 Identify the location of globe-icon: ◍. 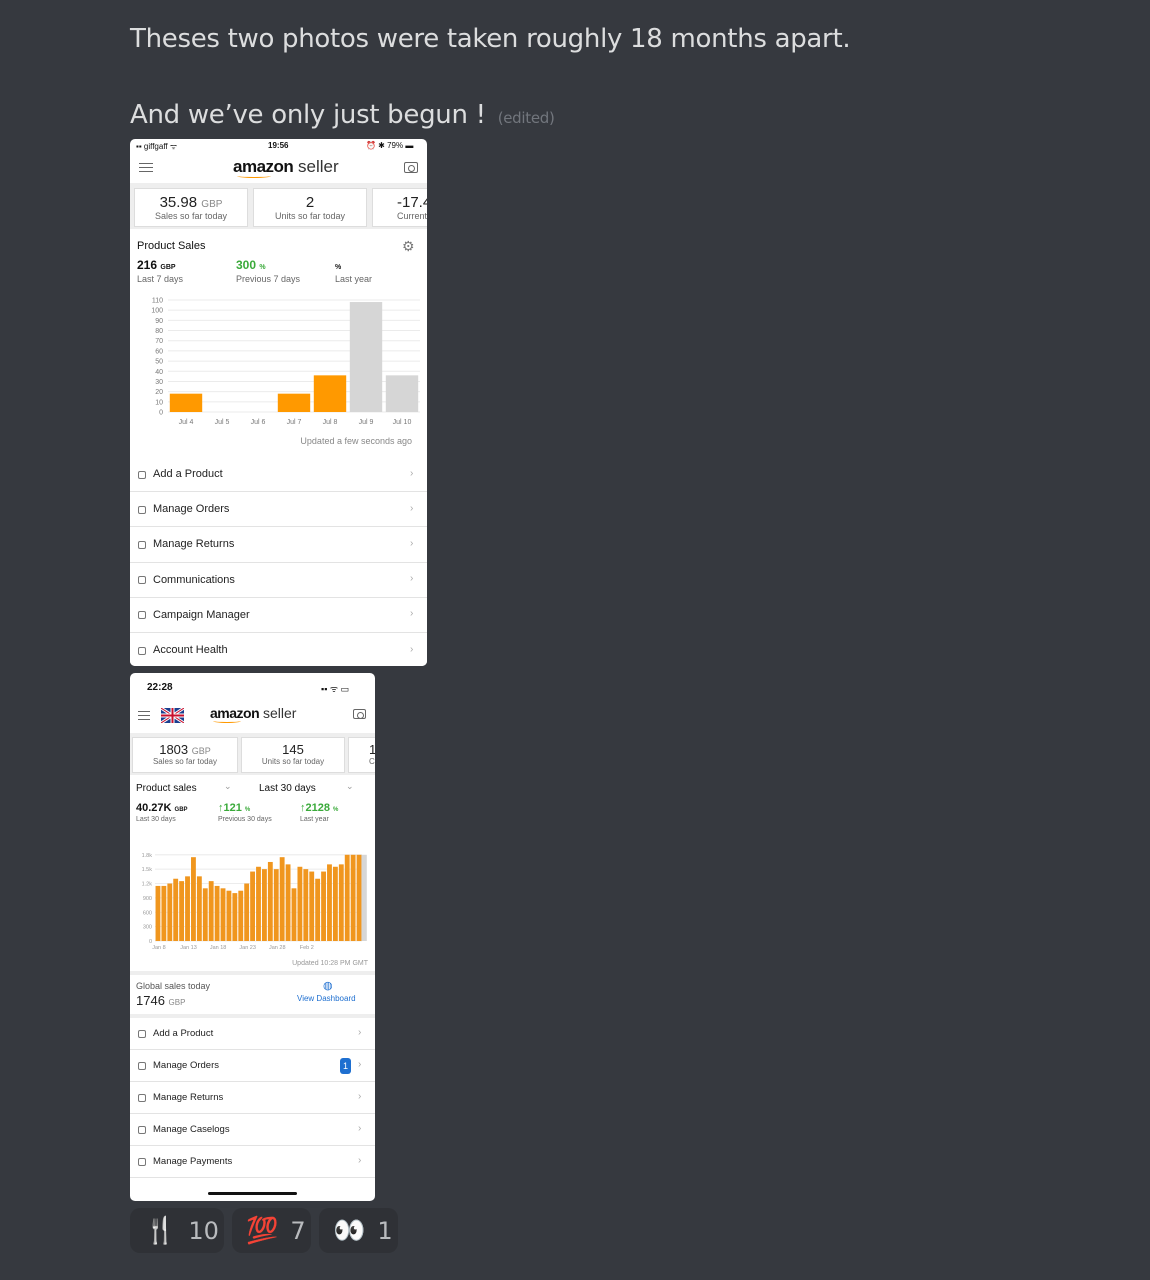
(328, 985).